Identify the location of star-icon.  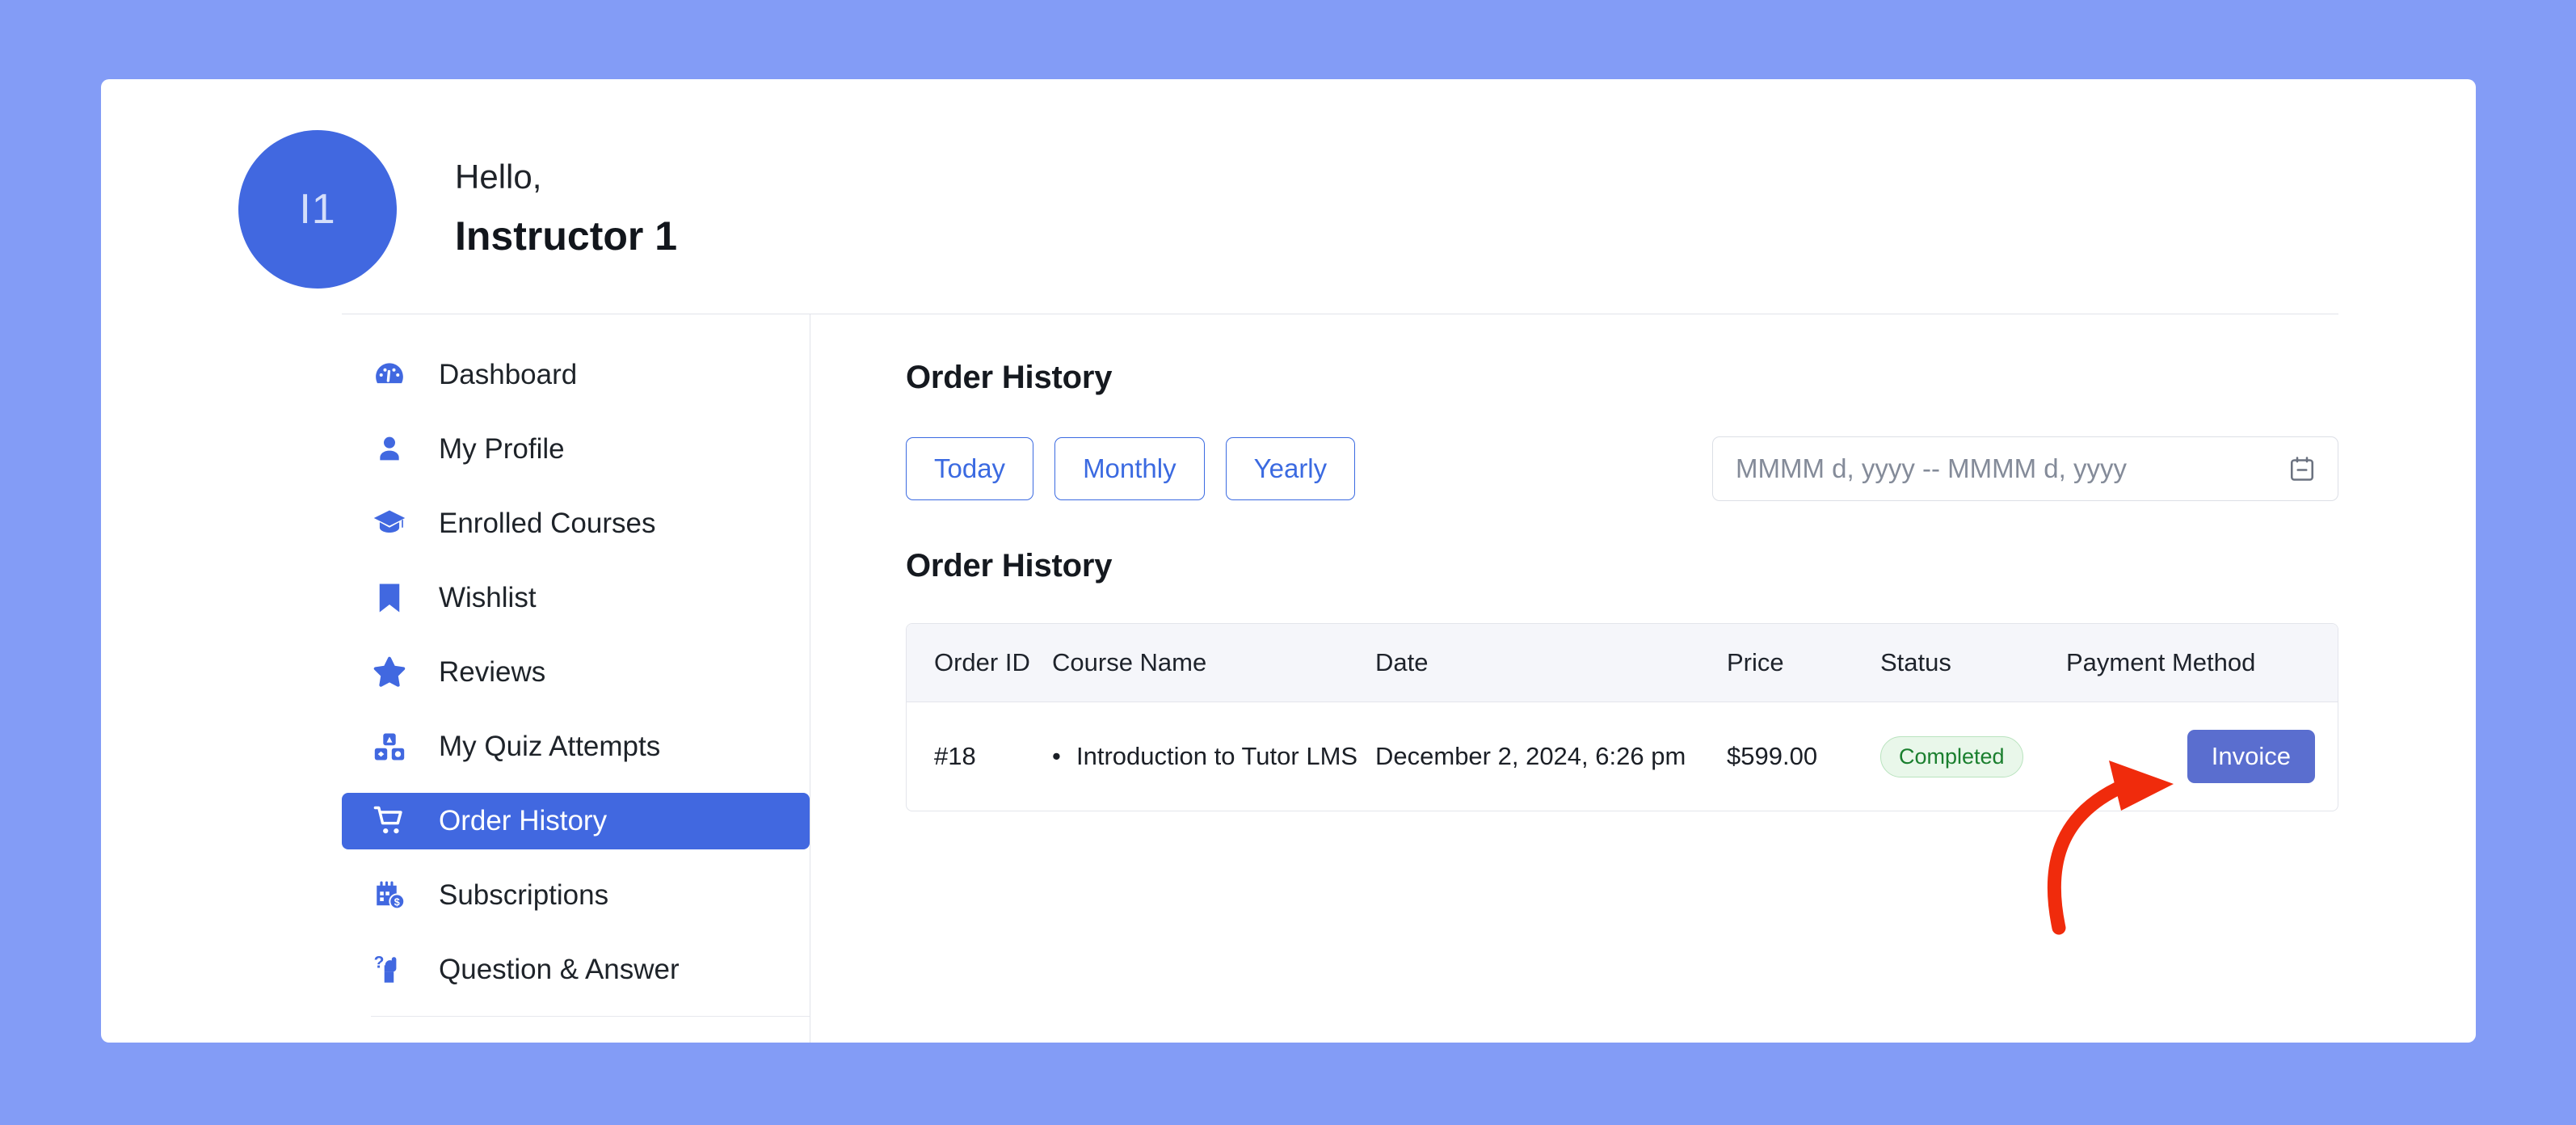
(389, 672).